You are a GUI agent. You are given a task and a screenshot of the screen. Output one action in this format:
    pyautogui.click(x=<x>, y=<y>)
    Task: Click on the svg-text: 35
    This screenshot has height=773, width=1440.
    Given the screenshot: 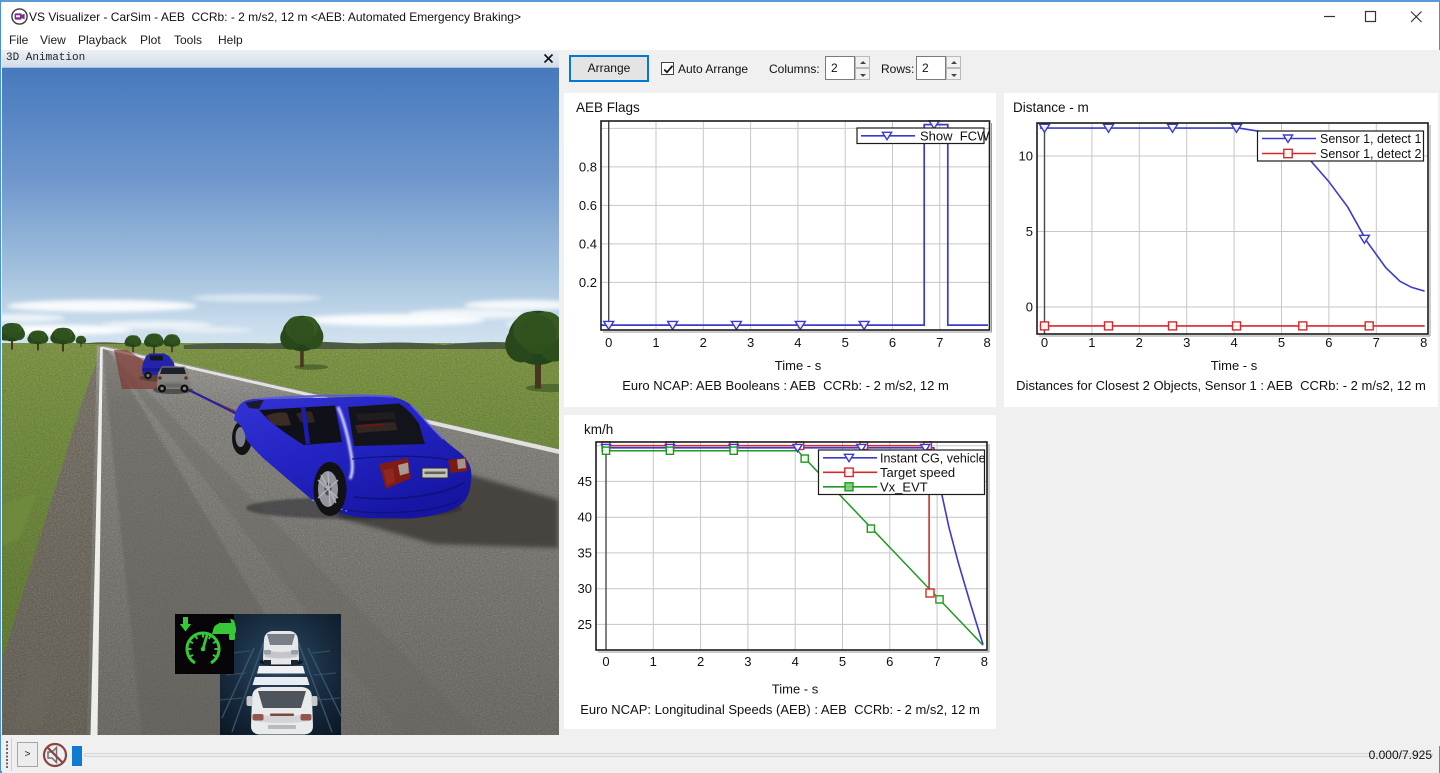 What is the action you would take?
    pyautogui.click(x=585, y=552)
    